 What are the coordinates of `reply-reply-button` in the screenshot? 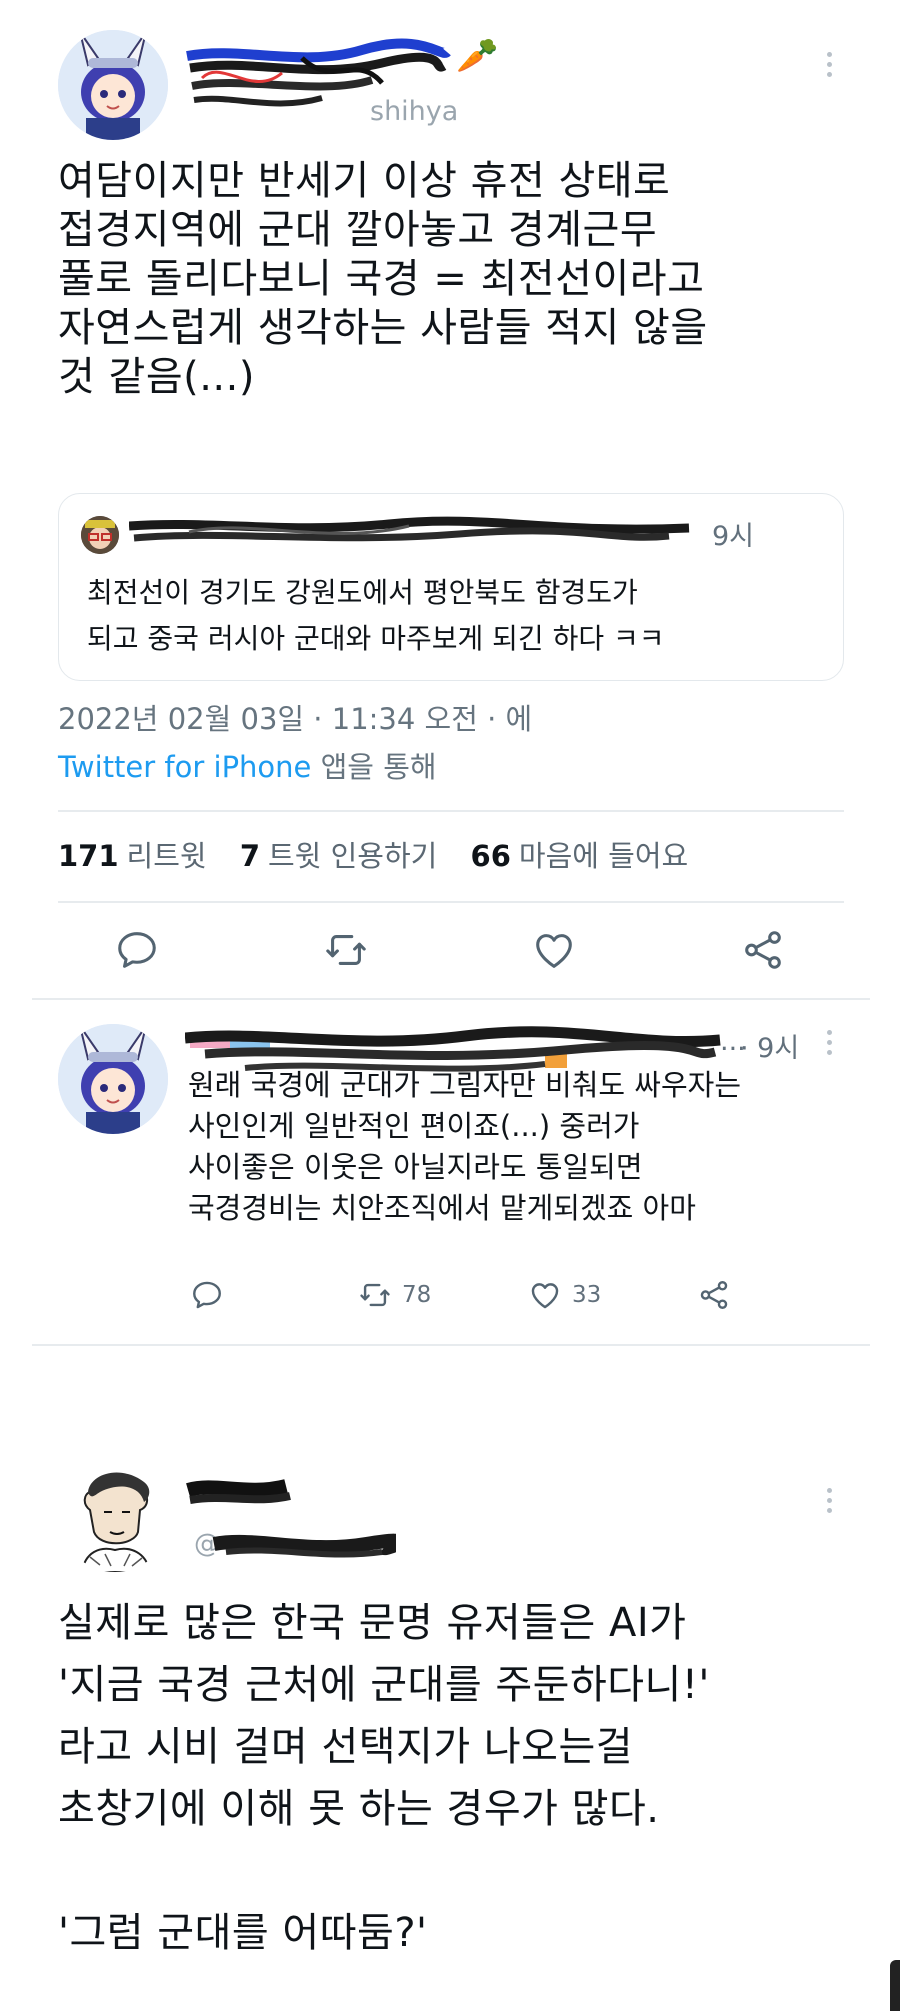 It's located at (207, 1295).